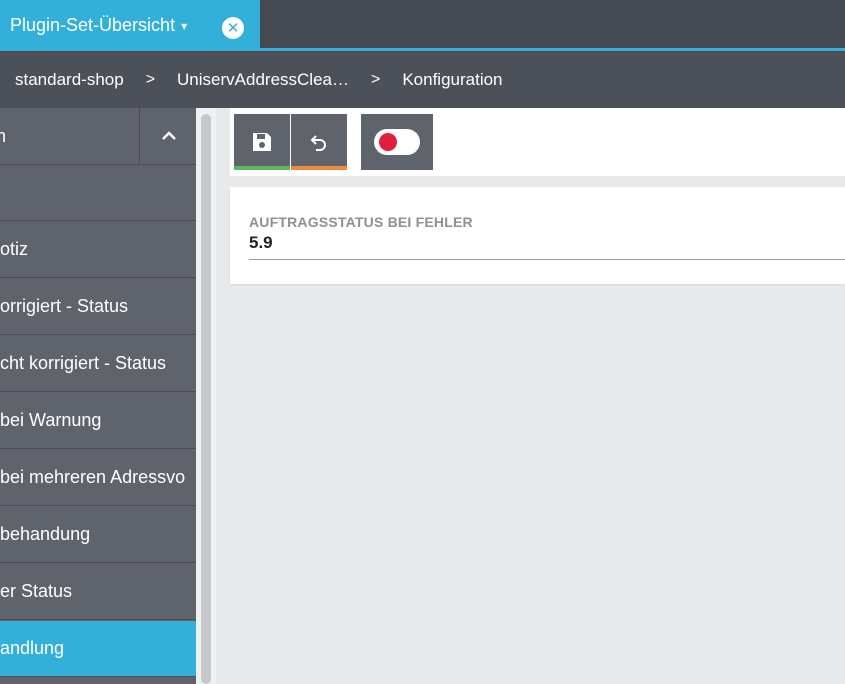 The image size is (845, 684). I want to click on sidebar-item-label: er Status, so click(36, 591).